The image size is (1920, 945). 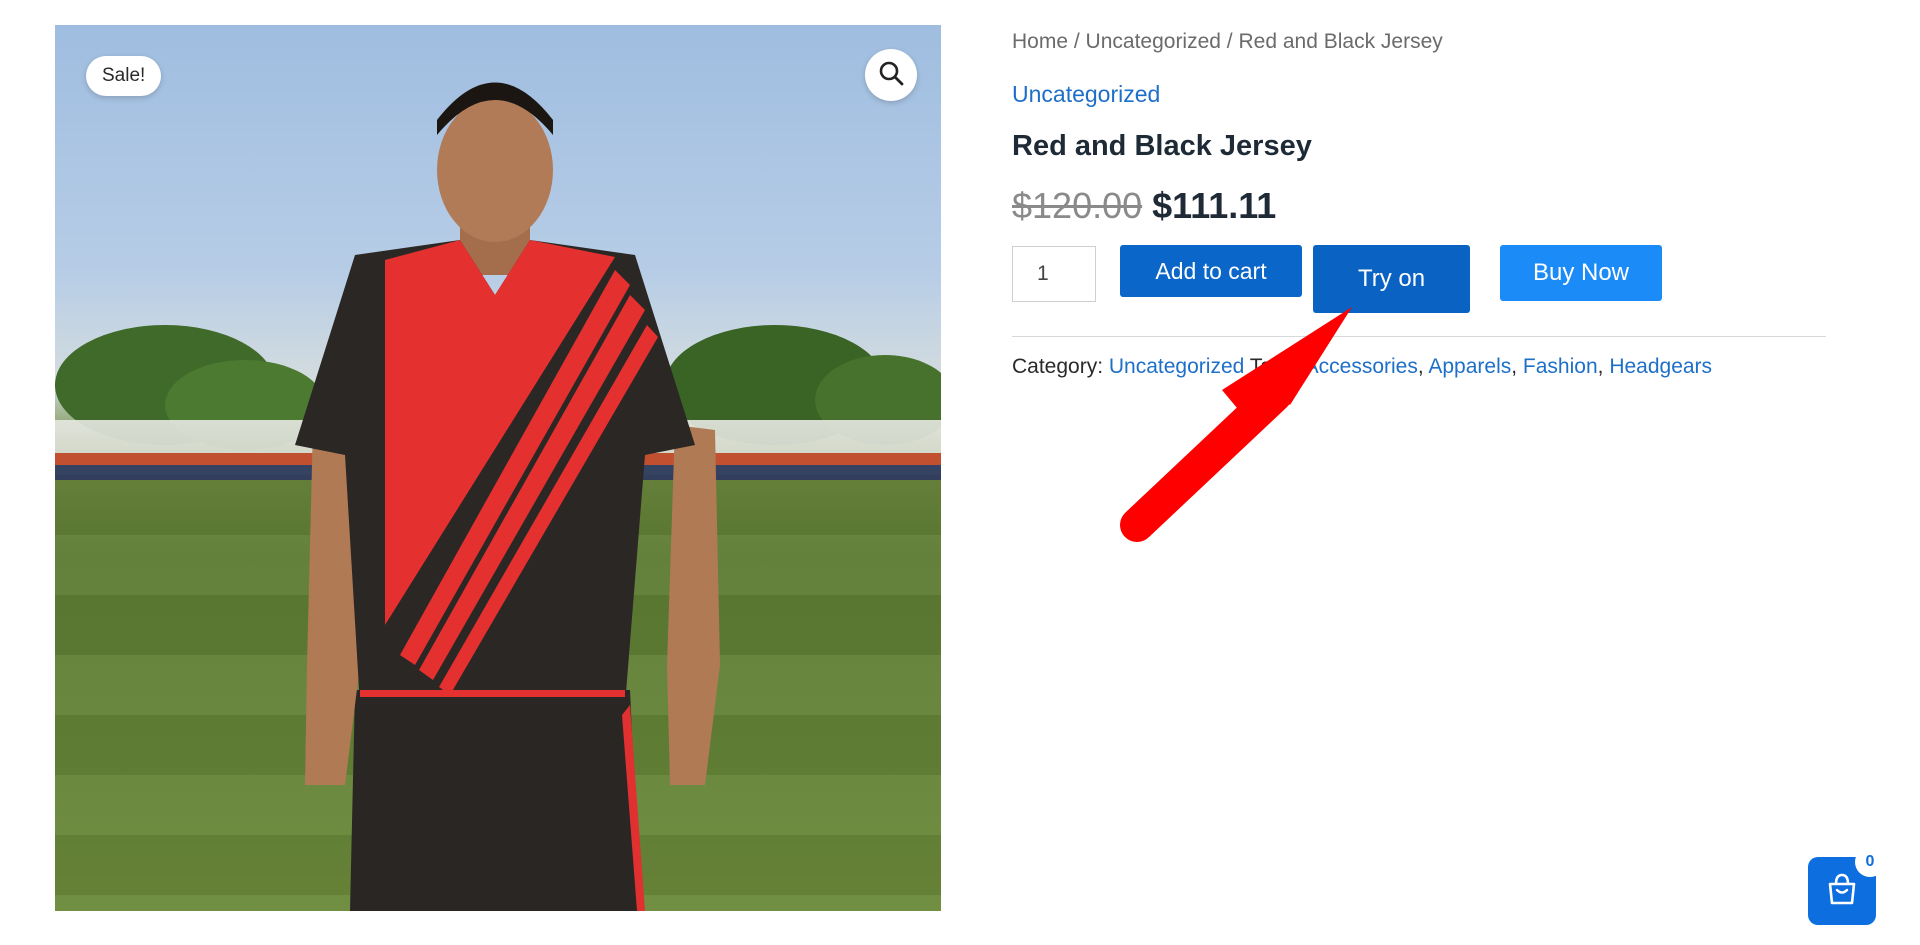 I want to click on zoom-button, so click(x=891, y=75).